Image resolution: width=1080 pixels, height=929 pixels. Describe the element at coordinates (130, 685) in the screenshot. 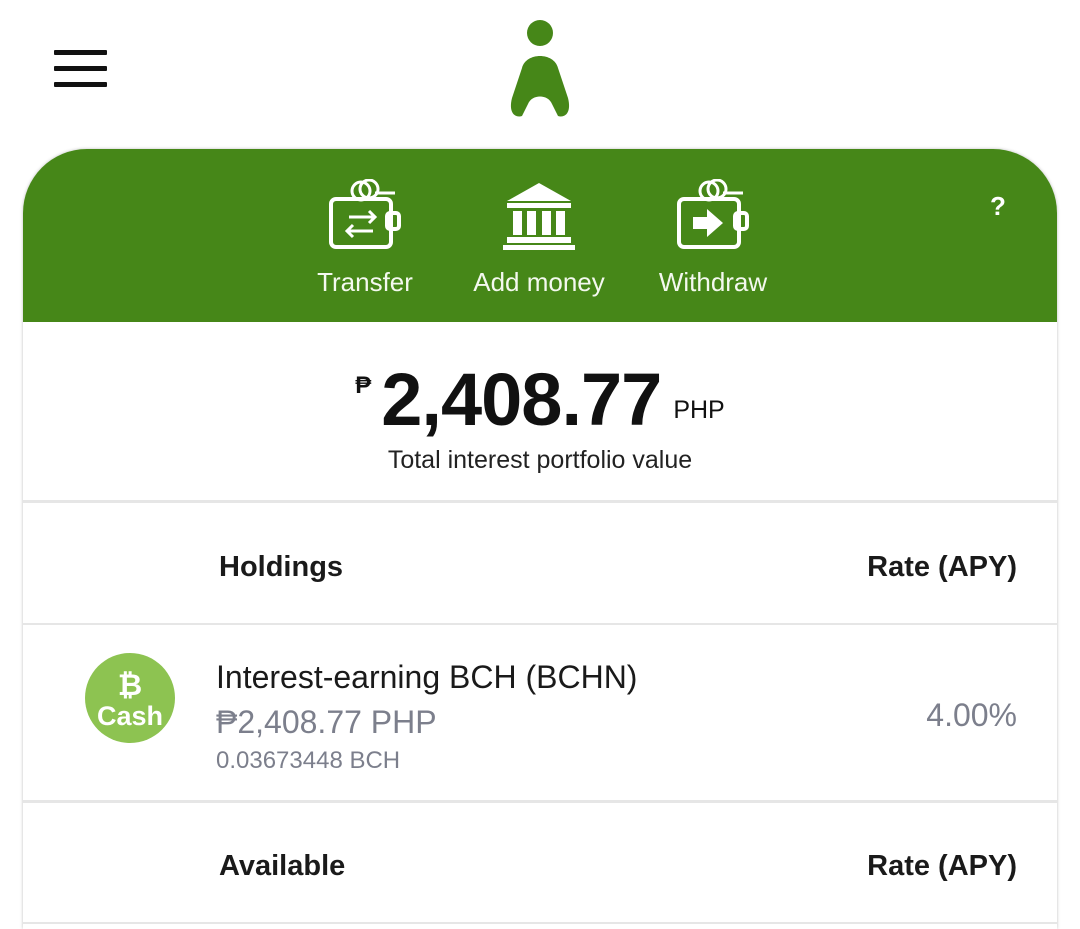

I see `coin-symbol: ₿` at that location.